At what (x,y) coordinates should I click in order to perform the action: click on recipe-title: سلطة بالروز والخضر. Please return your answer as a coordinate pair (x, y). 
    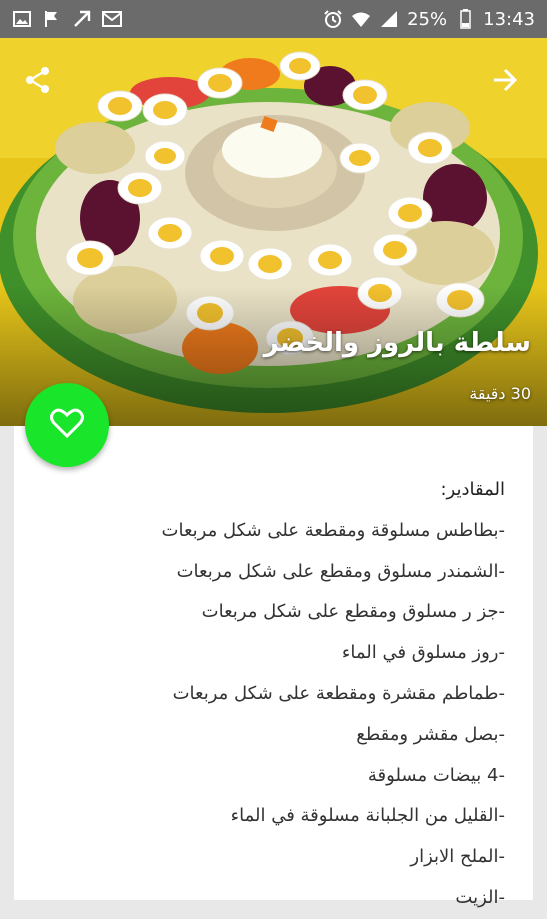
    Looking at the image, I should click on (397, 343).